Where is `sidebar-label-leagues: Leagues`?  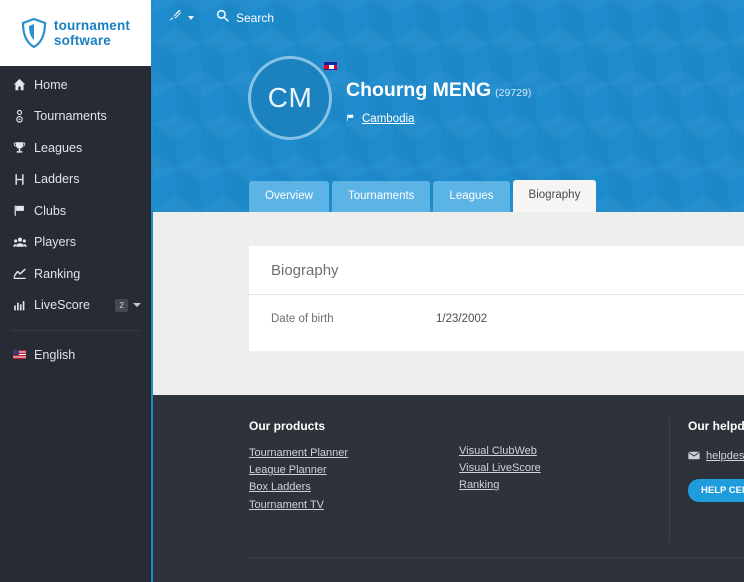 sidebar-label-leagues: Leagues is located at coordinates (58, 147).